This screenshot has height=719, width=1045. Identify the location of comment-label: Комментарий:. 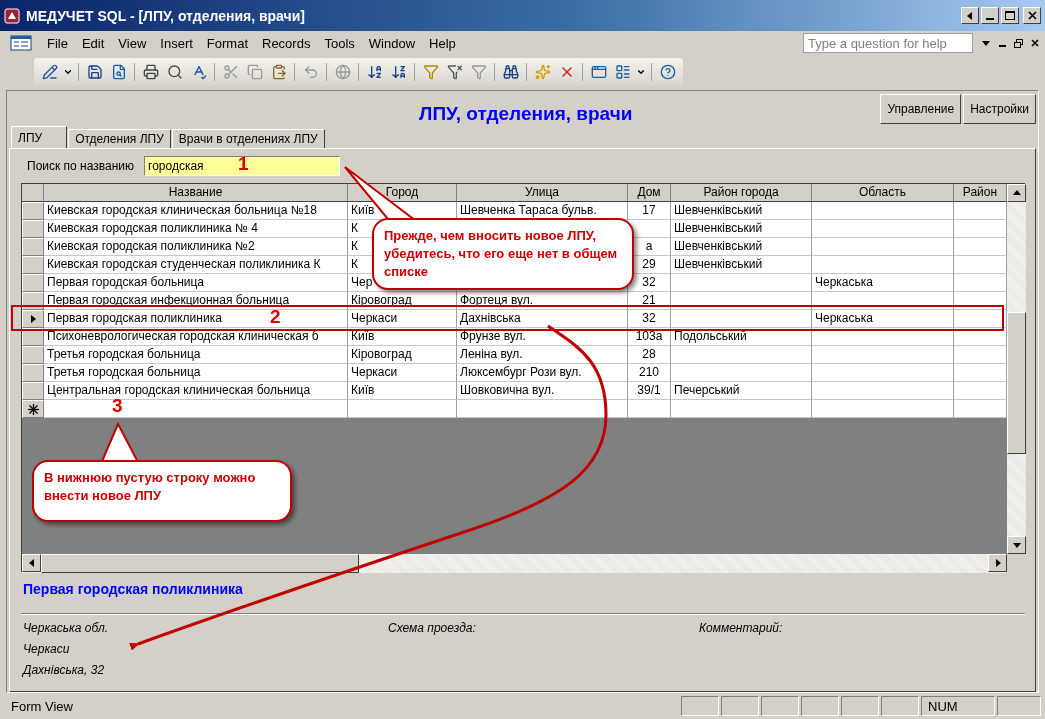
(741, 629).